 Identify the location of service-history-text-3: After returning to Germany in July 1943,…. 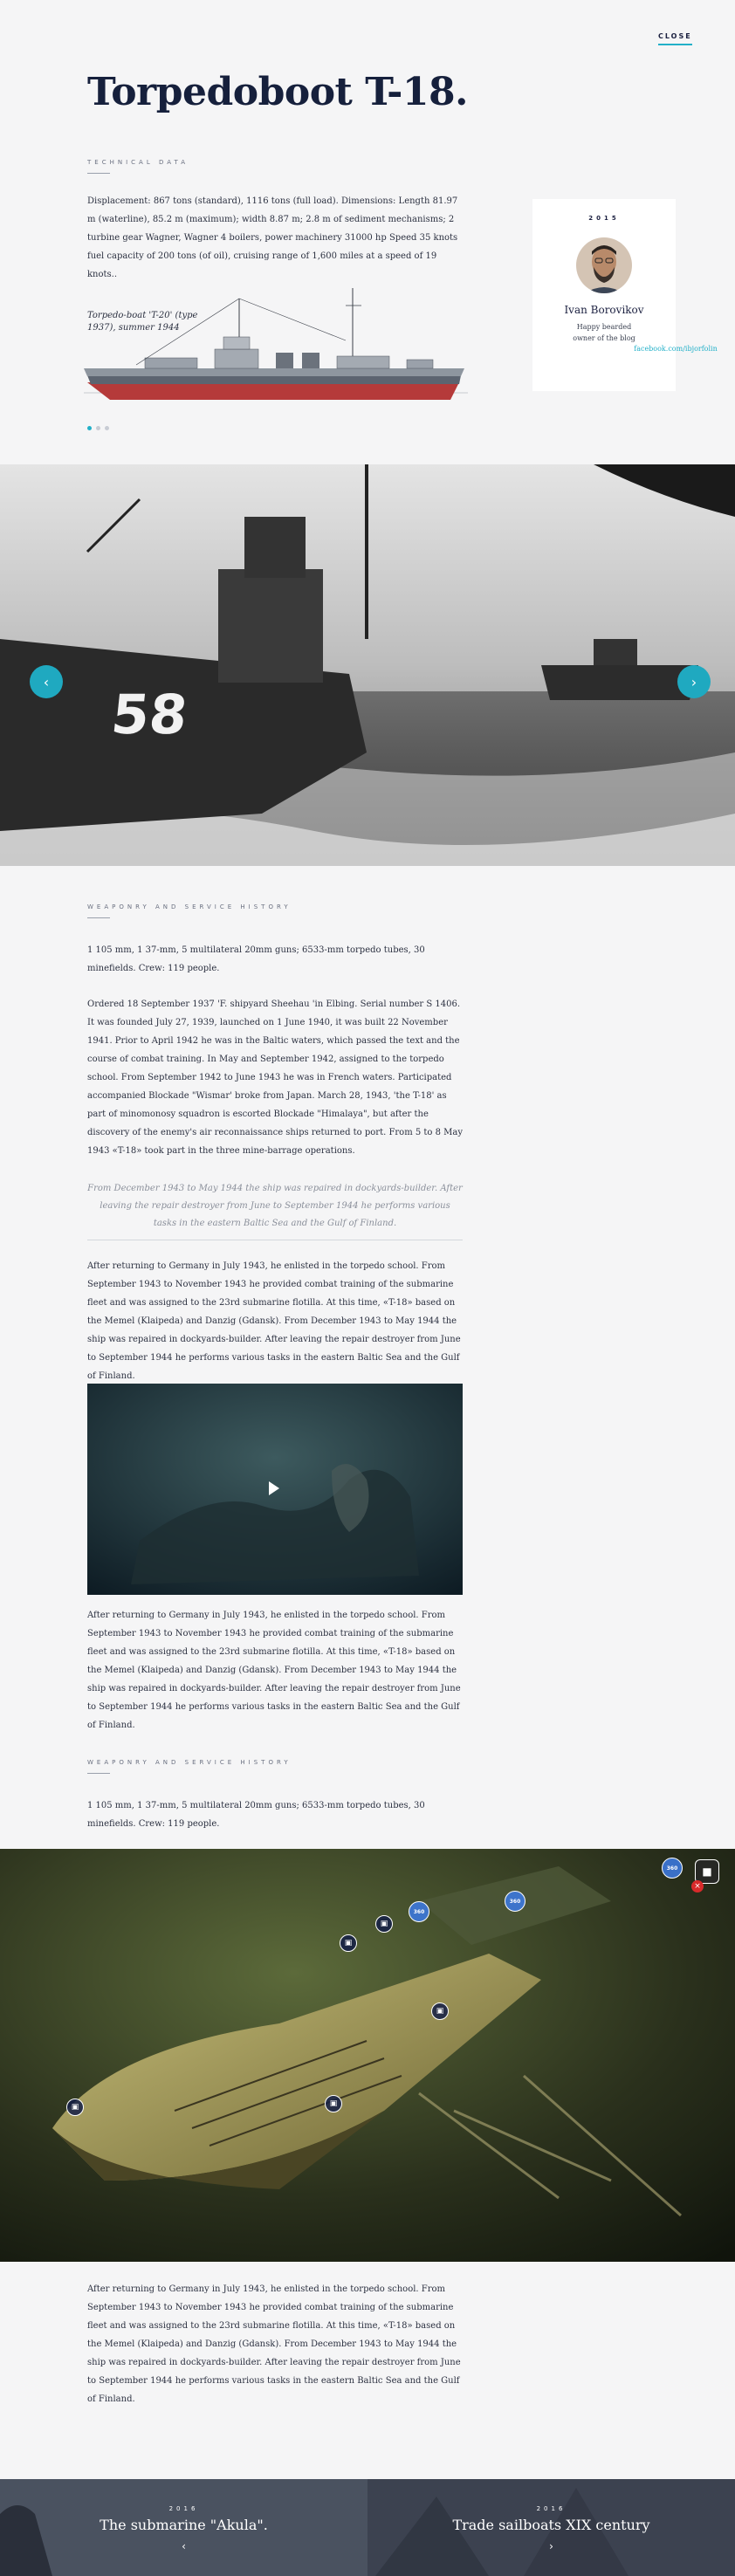
(274, 1670).